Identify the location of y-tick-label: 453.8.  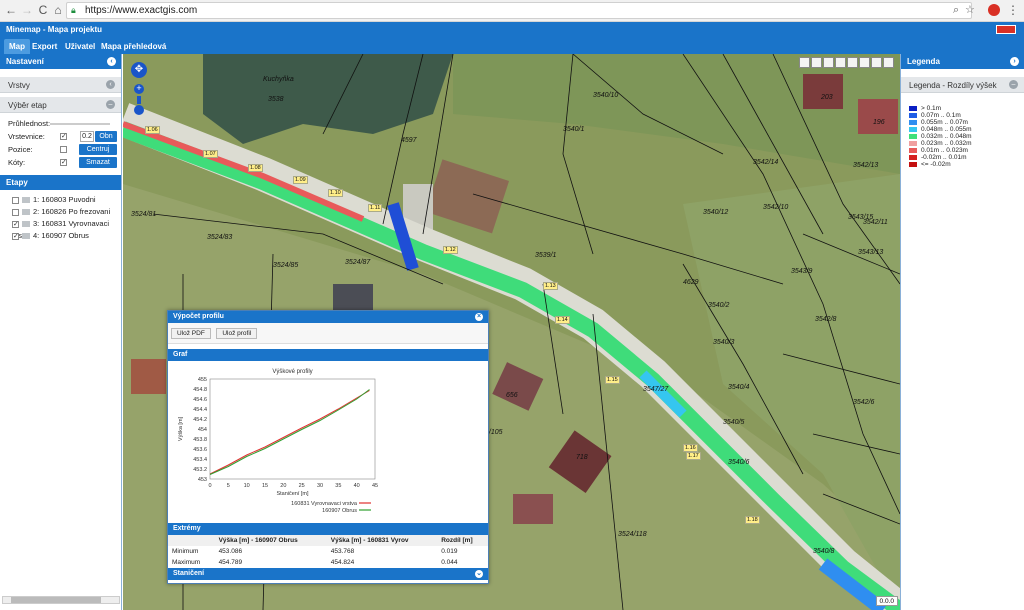
(200, 440).